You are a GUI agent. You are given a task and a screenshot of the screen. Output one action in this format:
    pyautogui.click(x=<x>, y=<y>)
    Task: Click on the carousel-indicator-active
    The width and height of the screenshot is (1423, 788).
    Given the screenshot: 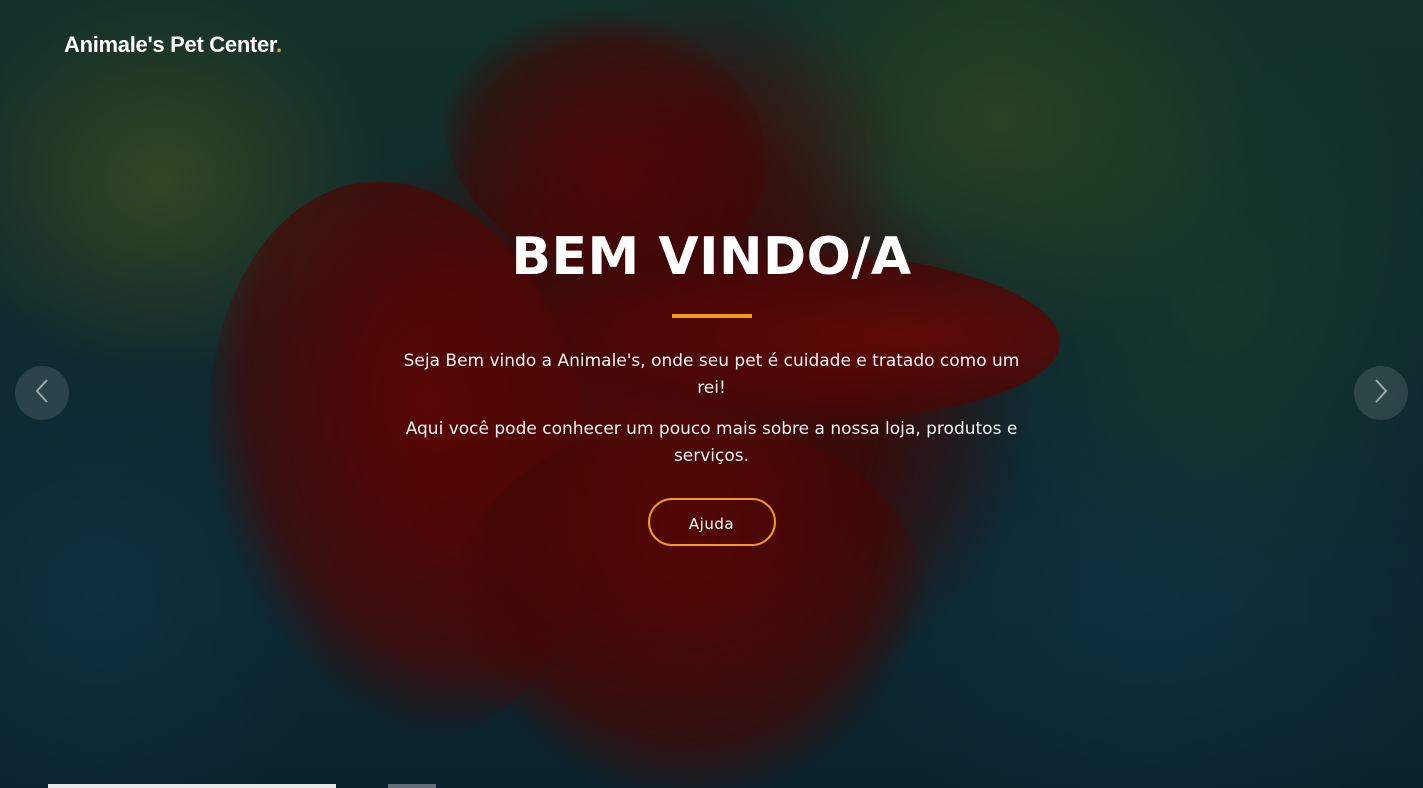 What is the action you would take?
    pyautogui.click(x=192, y=786)
    